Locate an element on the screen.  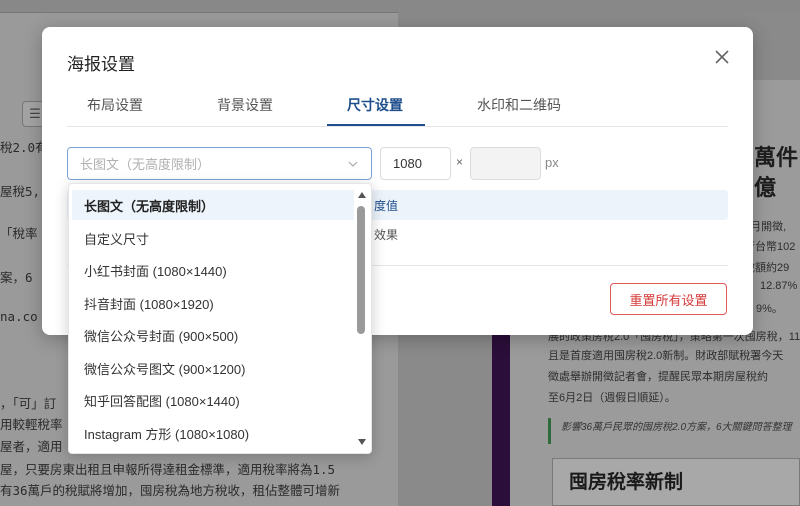
tab-watermark-qrcode: 水印和二维码 is located at coordinates (519, 105).